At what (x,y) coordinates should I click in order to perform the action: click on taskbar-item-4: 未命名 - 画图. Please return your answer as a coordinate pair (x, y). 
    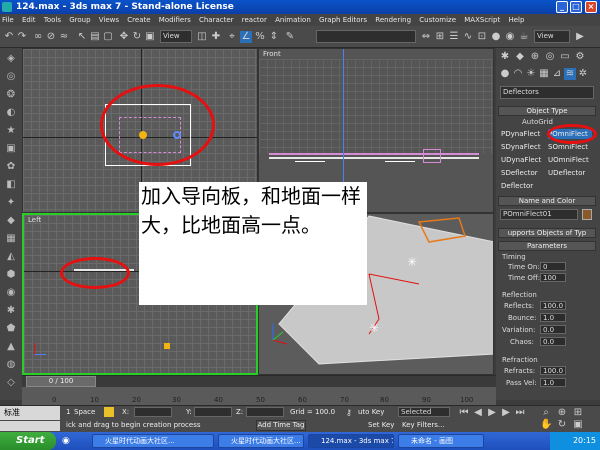
    Looking at the image, I should click on (441, 441).